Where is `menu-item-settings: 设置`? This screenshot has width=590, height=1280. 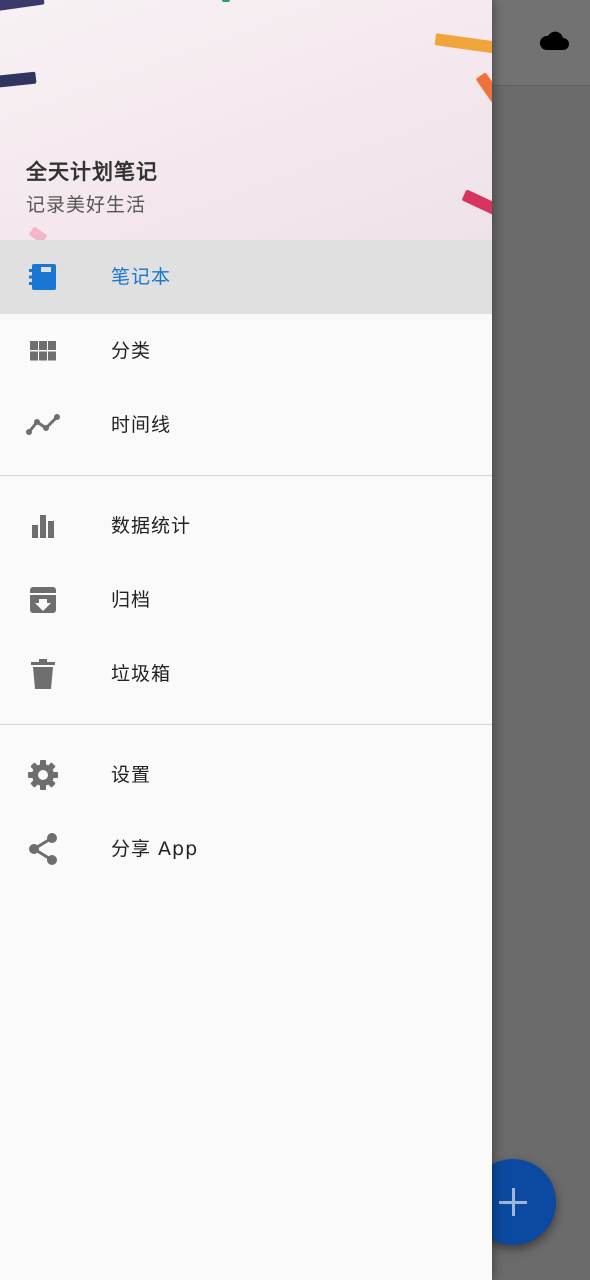
menu-item-settings: 设置 is located at coordinates (246, 775).